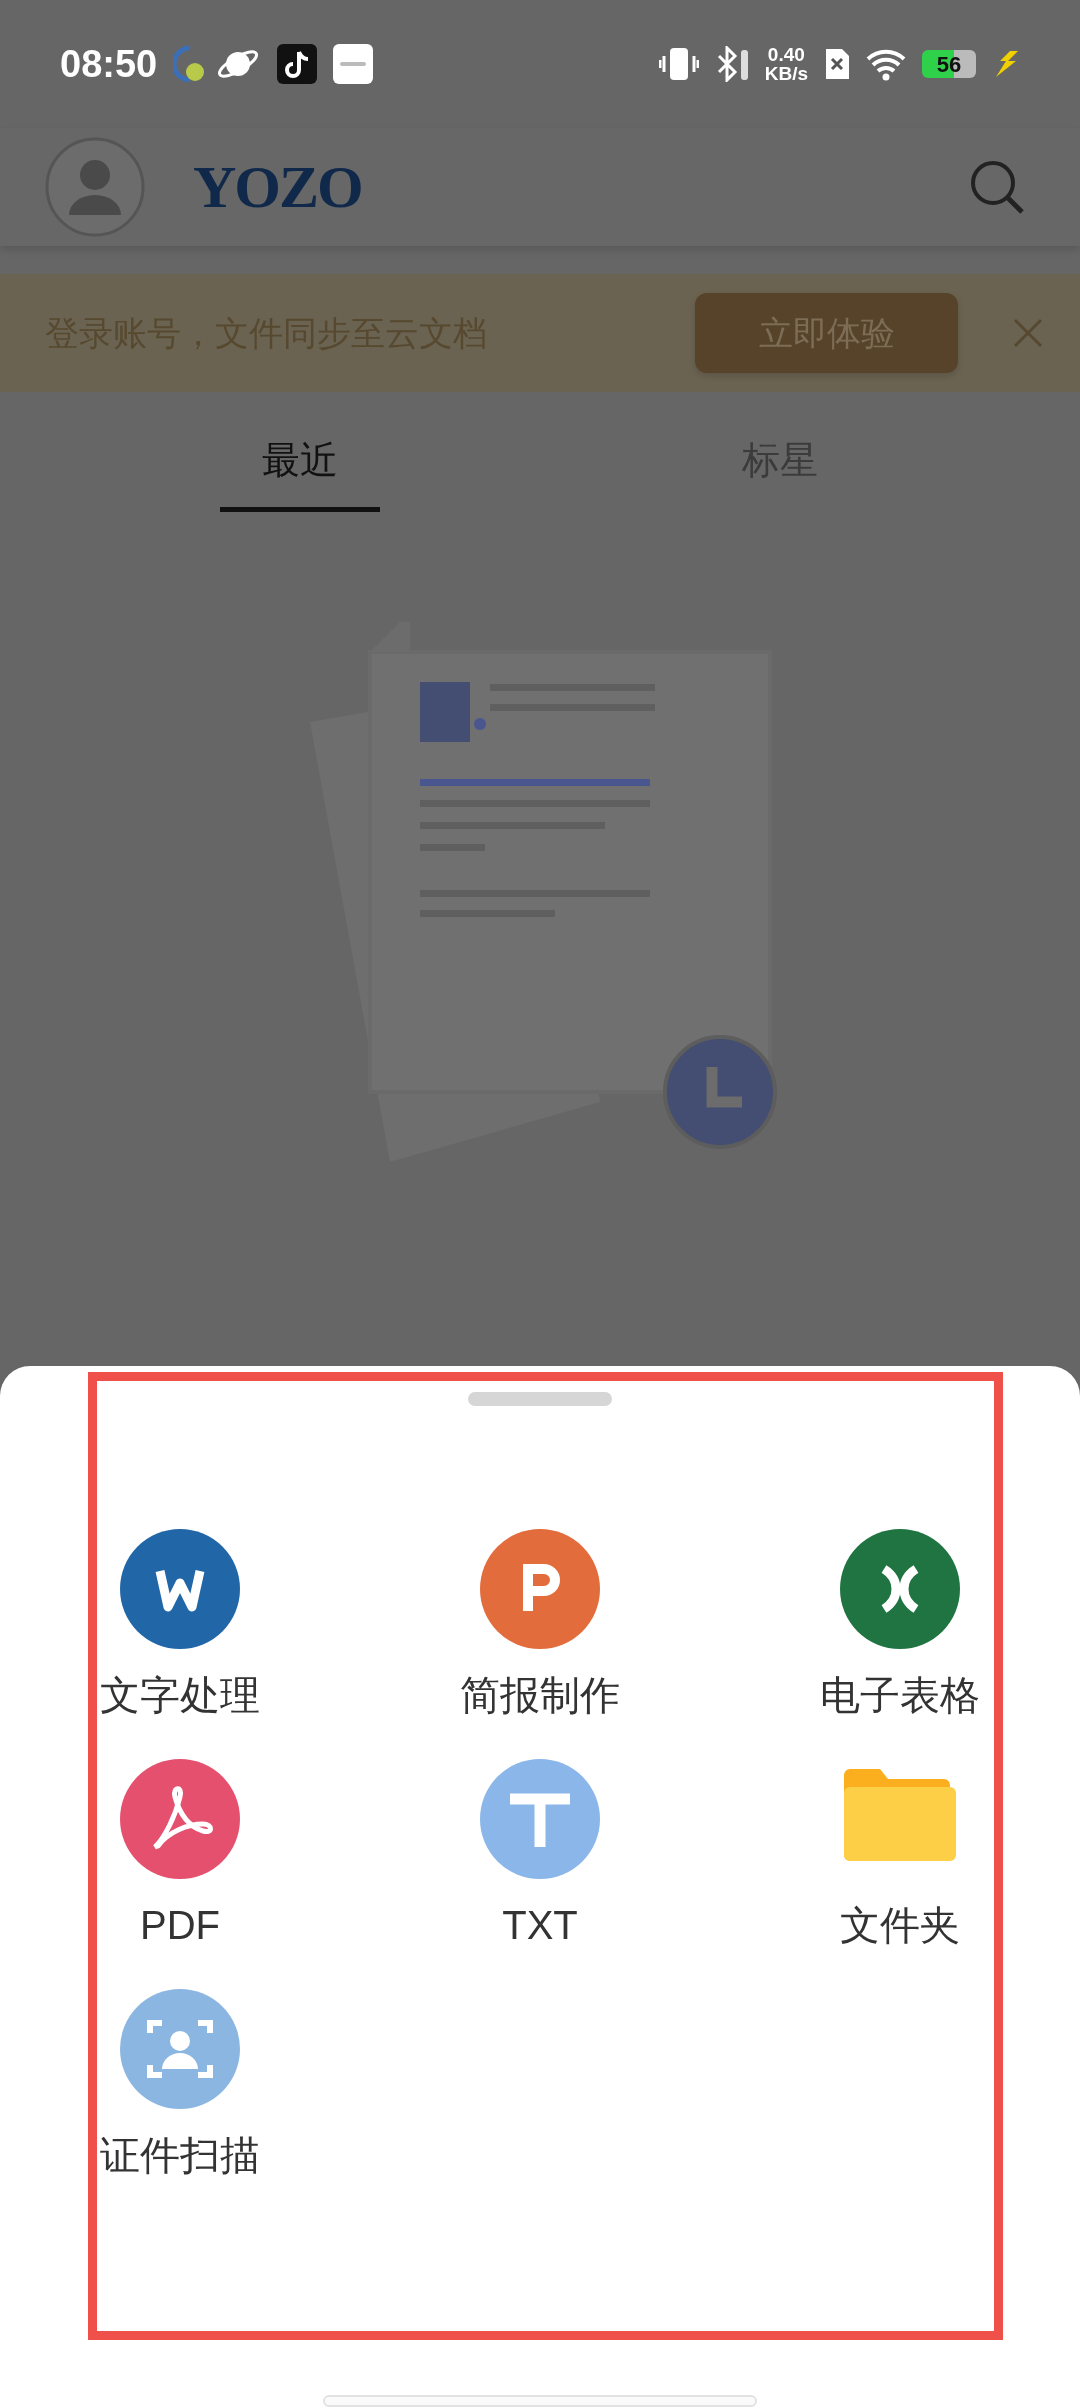 This screenshot has width=1080, height=2408. I want to click on vibrate-icon, so click(678, 64).